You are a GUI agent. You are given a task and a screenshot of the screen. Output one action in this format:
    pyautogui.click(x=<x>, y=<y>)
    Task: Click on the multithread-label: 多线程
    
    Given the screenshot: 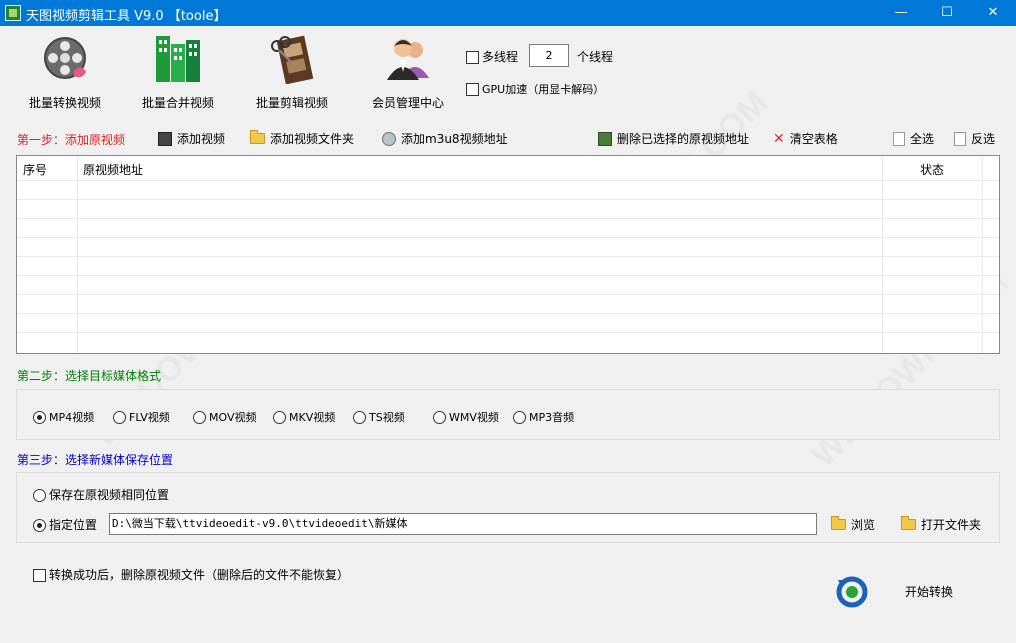 What is the action you would take?
    pyautogui.click(x=500, y=57)
    